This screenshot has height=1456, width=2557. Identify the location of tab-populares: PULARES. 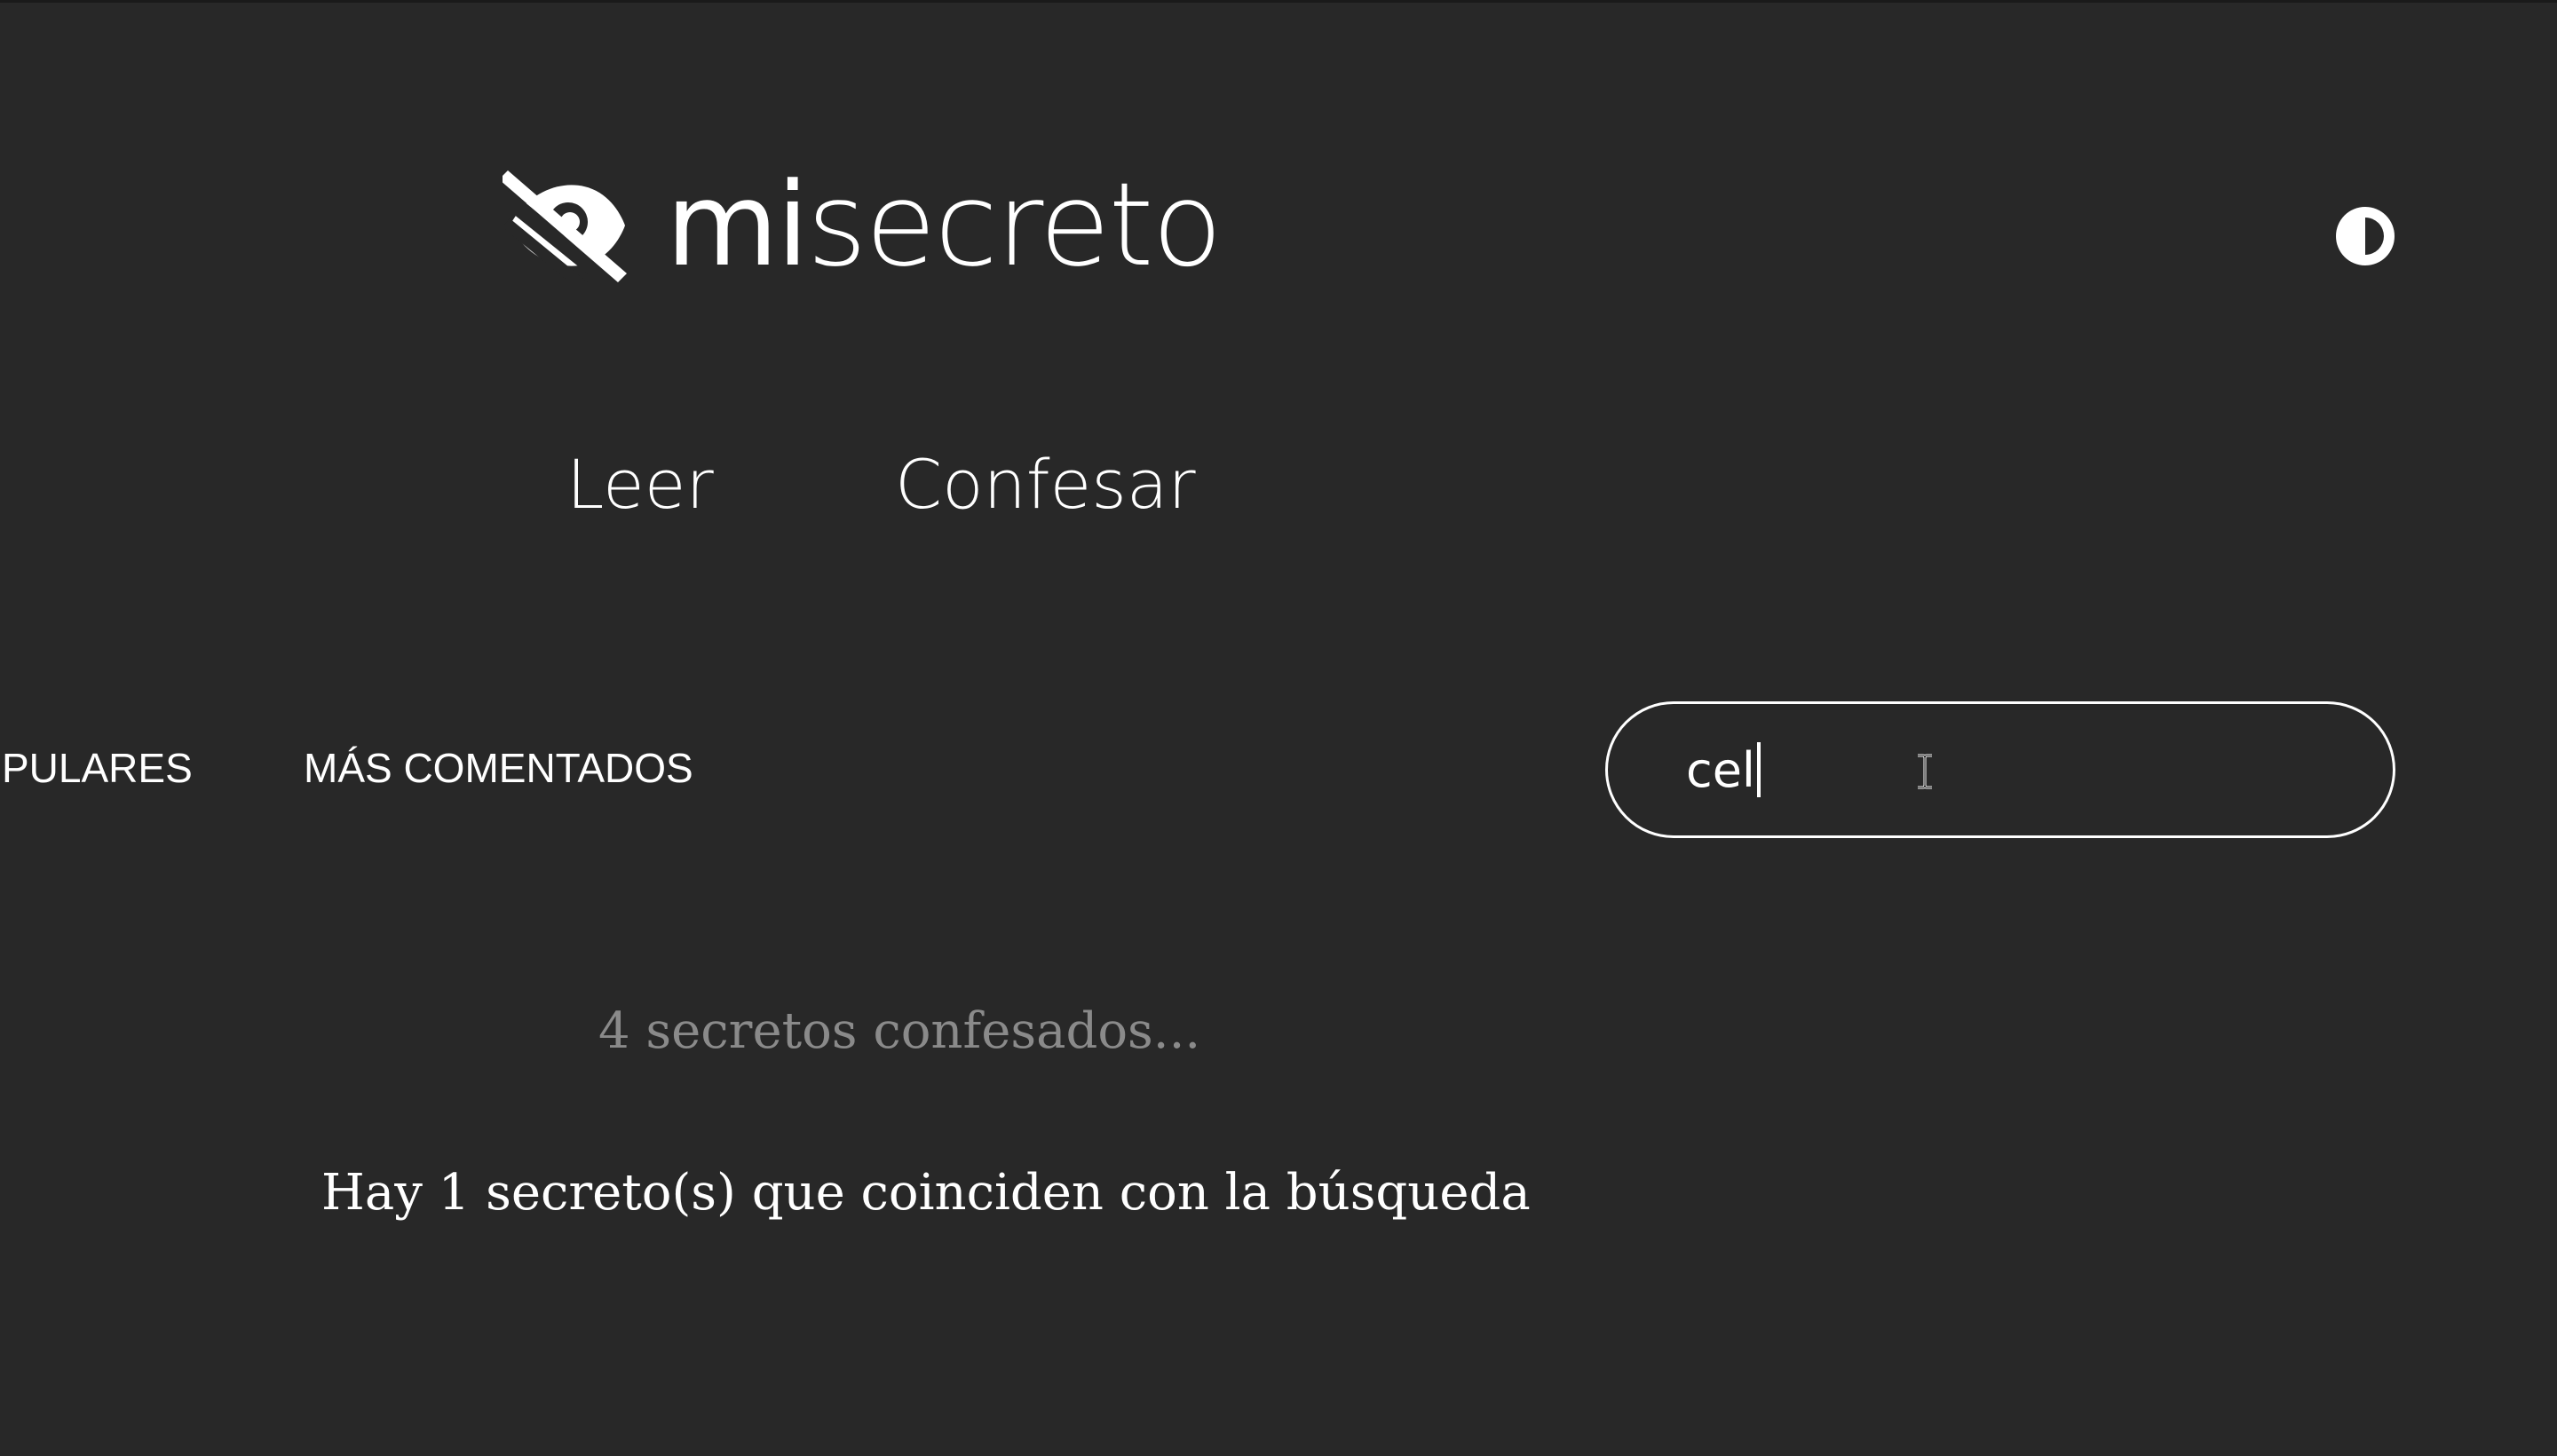
(97, 768).